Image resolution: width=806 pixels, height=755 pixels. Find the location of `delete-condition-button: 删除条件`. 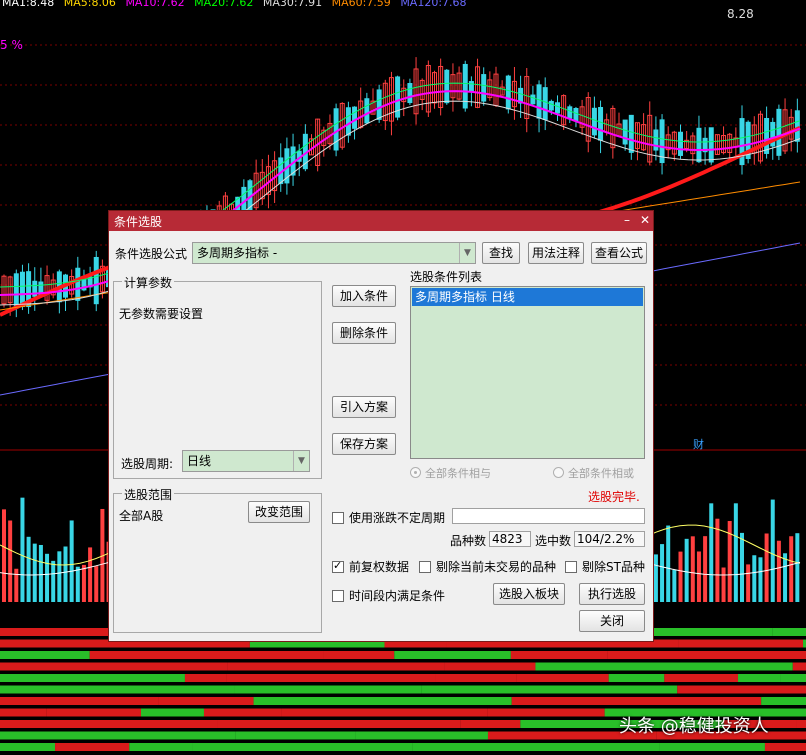

delete-condition-button: 删除条件 is located at coordinates (364, 333).